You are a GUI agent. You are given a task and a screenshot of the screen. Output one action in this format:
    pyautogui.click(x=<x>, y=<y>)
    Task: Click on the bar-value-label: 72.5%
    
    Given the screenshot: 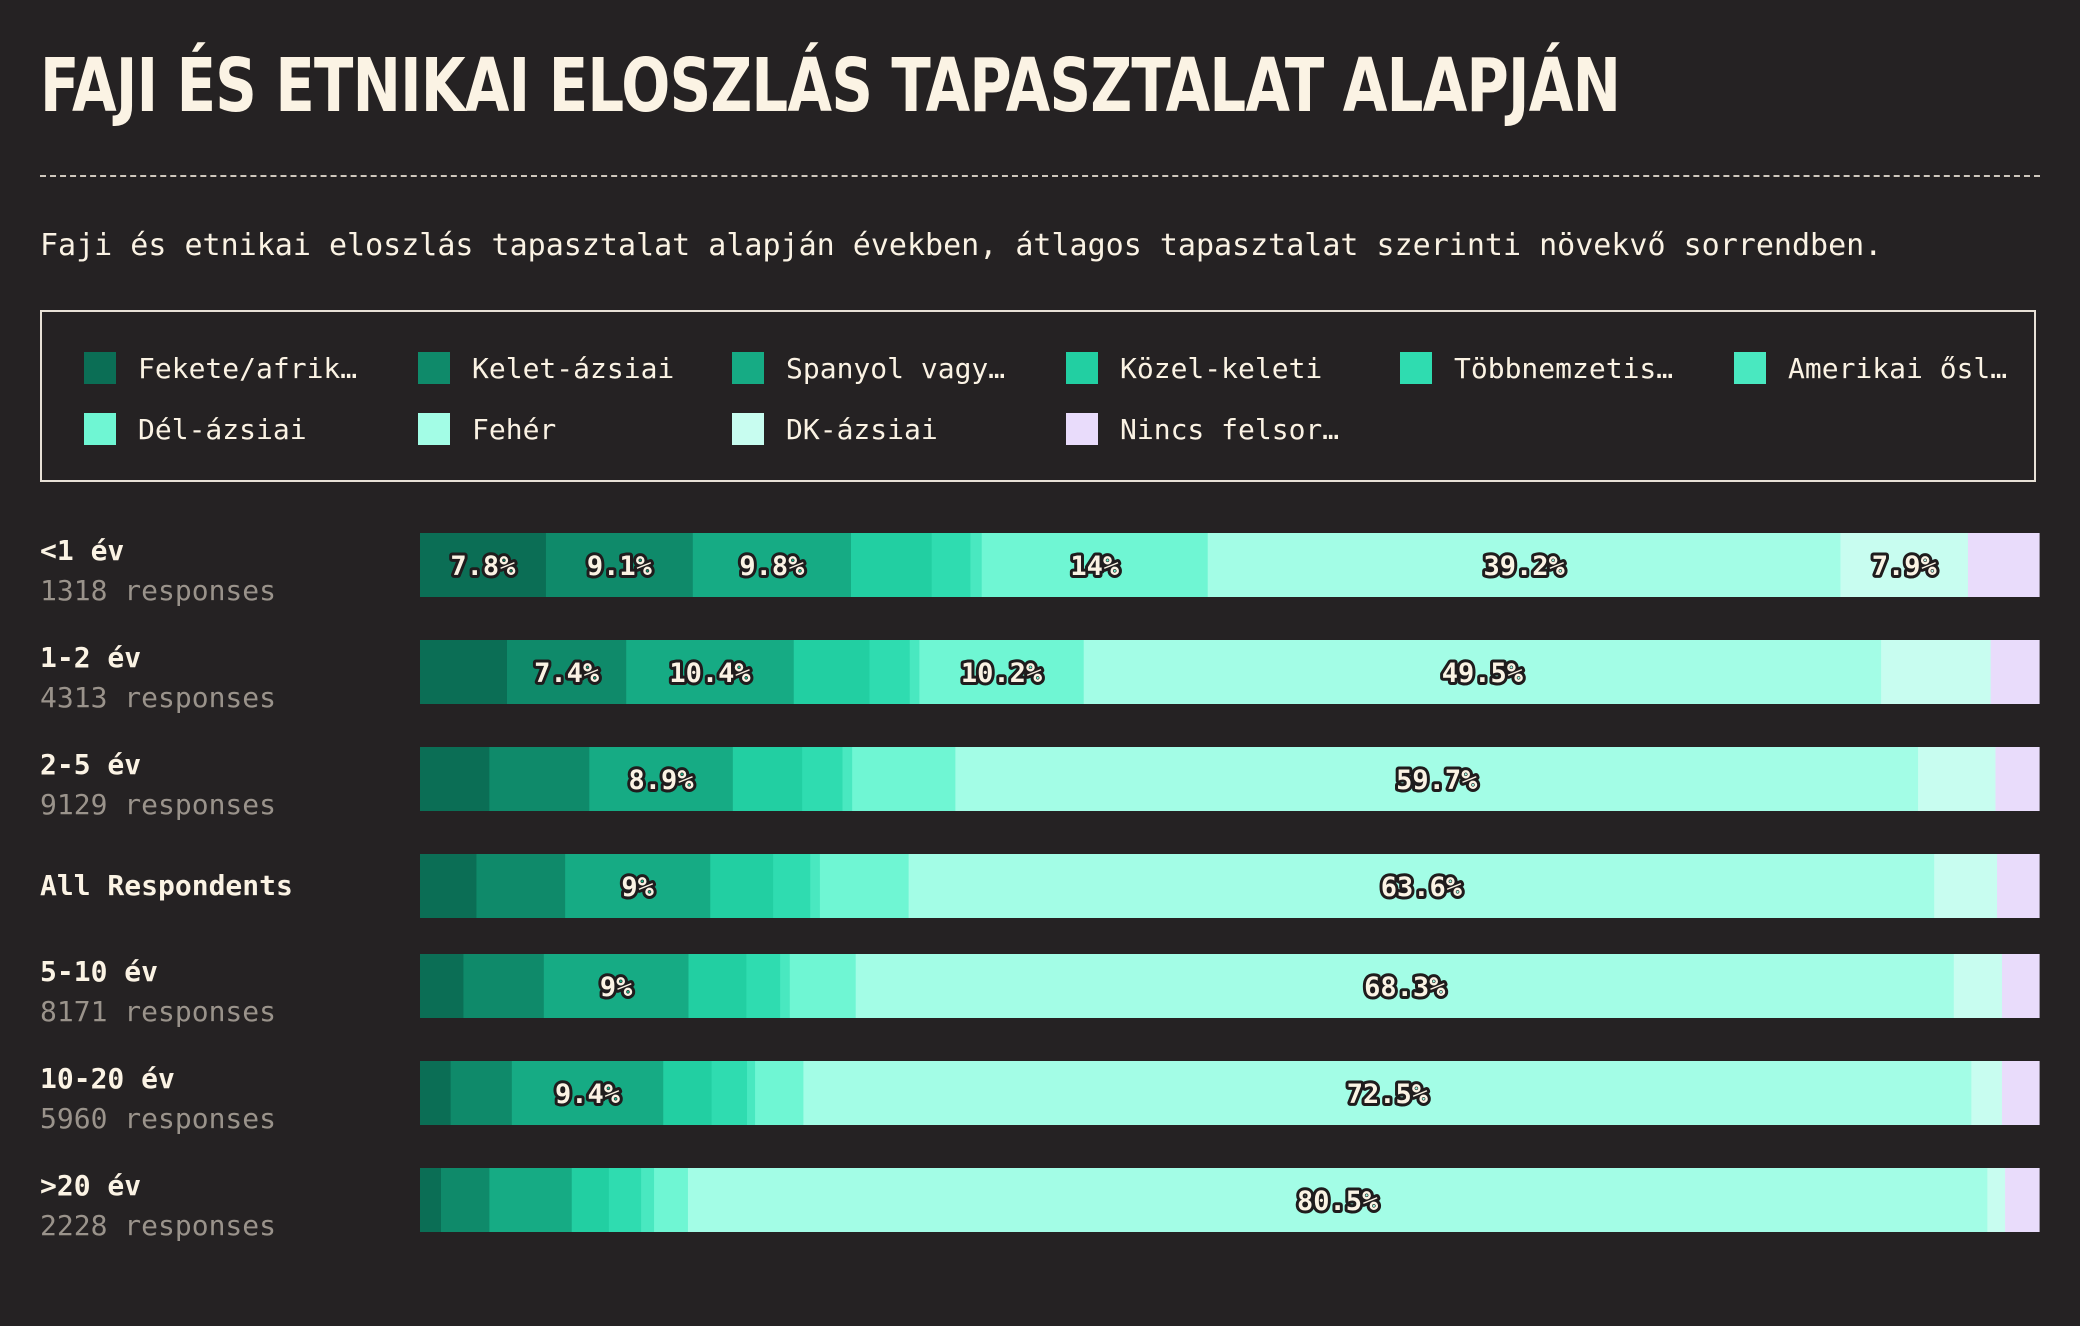 What is the action you would take?
    pyautogui.click(x=1388, y=1094)
    